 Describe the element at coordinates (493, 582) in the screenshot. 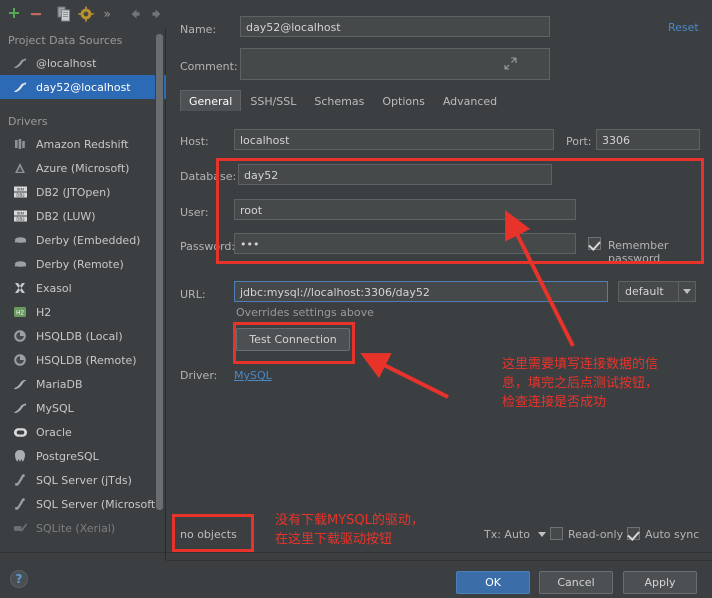

I see `ok-button: OK` at that location.